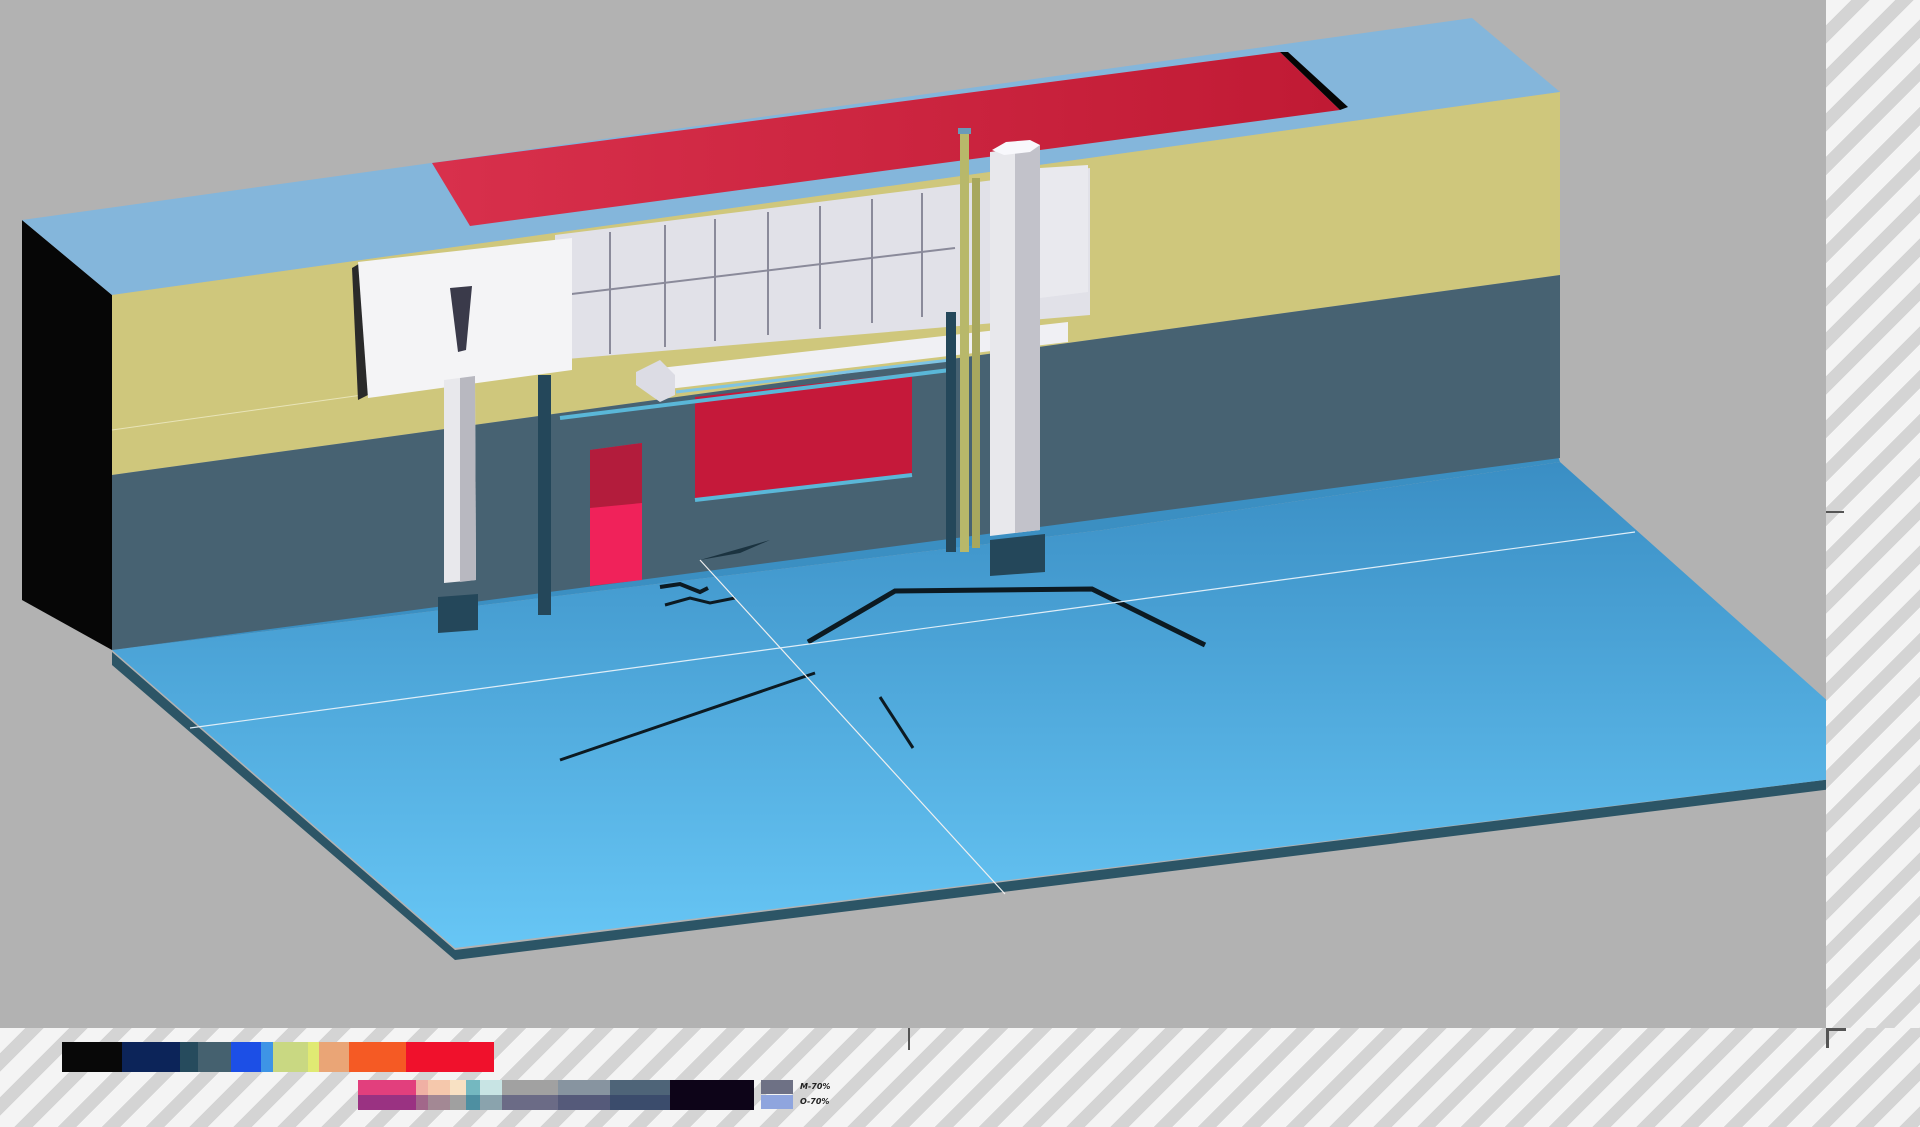  Describe the element at coordinates (951, 432) in the screenshot. I see `dark-pole-mid` at that location.